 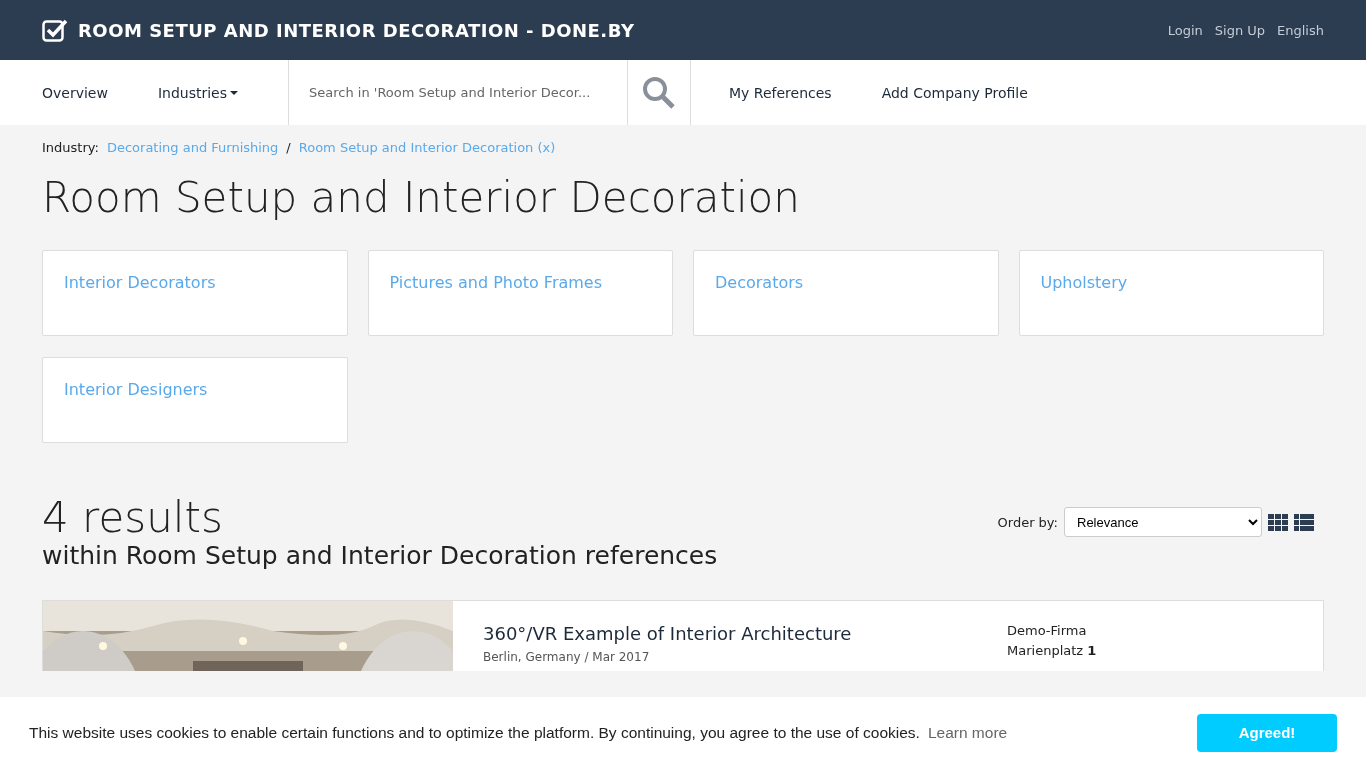 I want to click on order-label: Order by:, so click(x=1027, y=522).